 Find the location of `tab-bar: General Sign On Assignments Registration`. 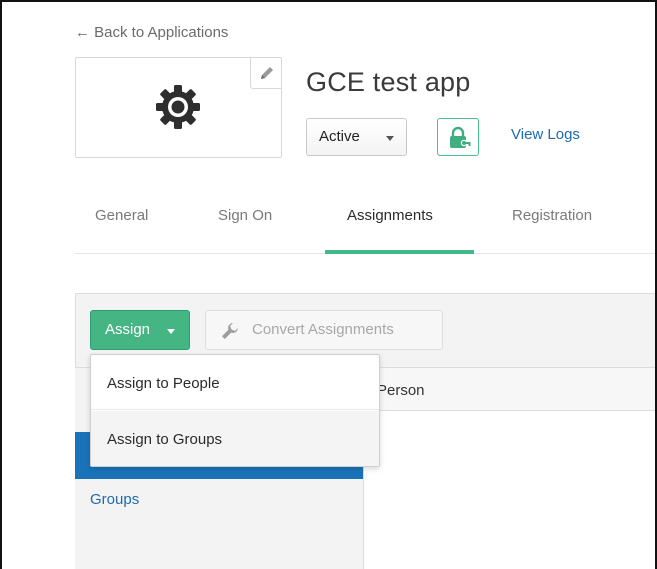

tab-bar: General Sign On Assignments Registration is located at coordinates (365, 226).